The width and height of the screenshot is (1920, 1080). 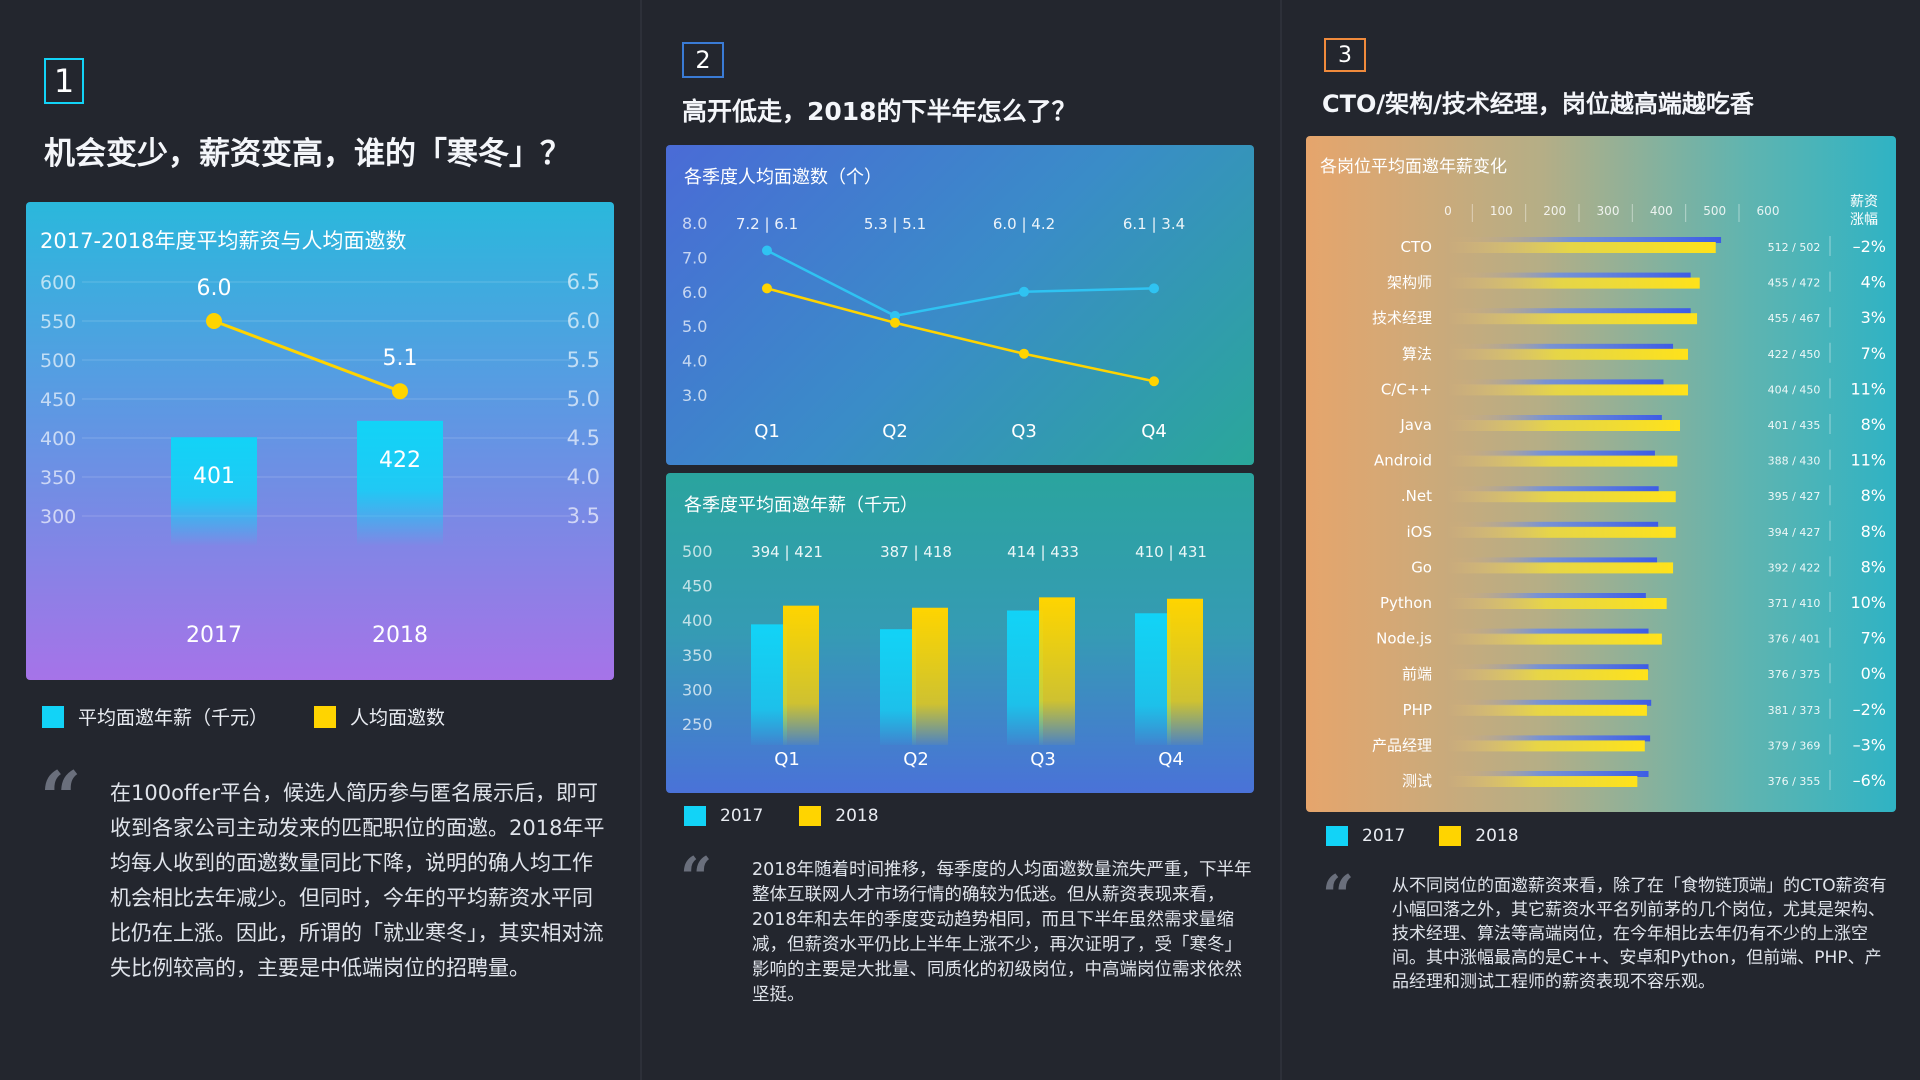 What do you see at coordinates (694, 257) in the screenshot?
I see `y-tick: 7.0` at bounding box center [694, 257].